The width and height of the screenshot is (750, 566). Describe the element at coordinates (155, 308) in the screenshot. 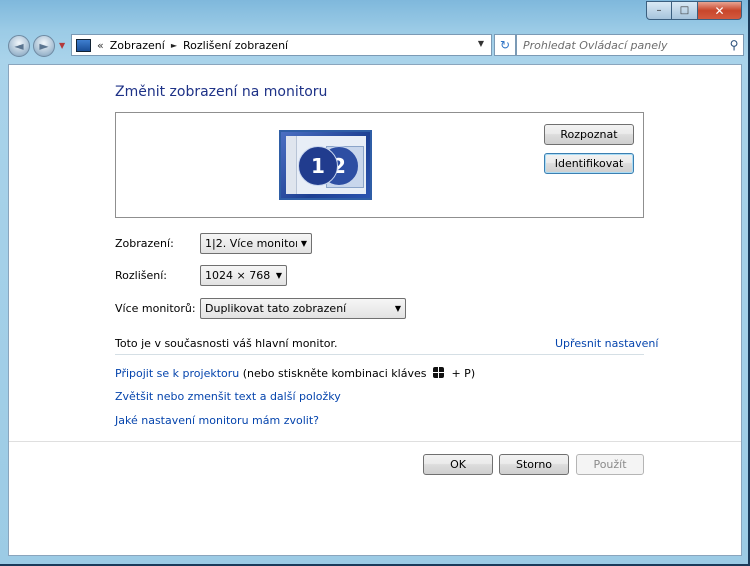

I see `multiple-displays-label: Více monitorů:` at that location.